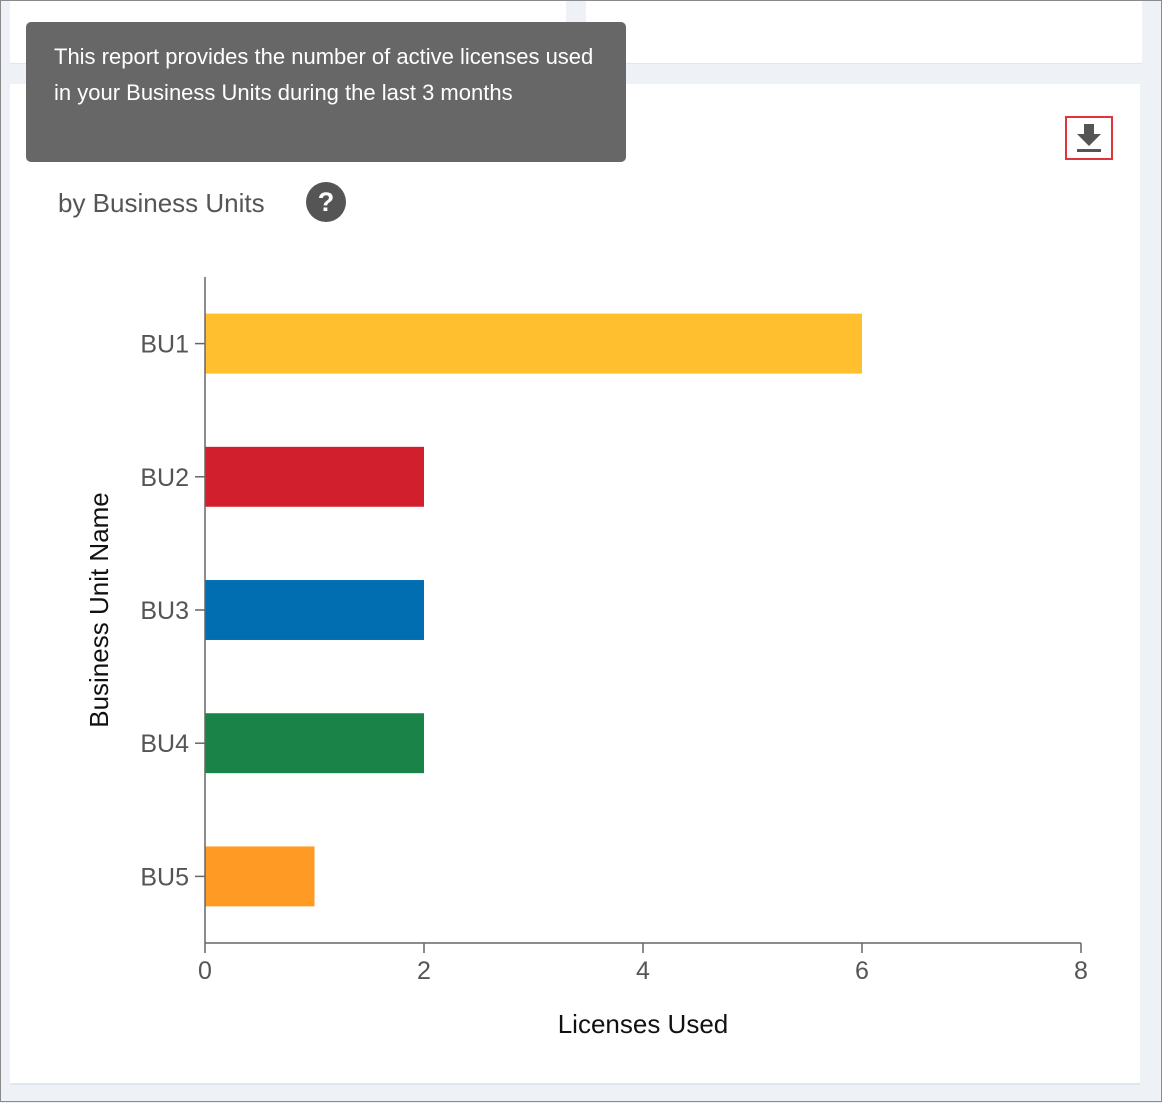  I want to click on y-tick-label-bu3: BU3, so click(164, 611).